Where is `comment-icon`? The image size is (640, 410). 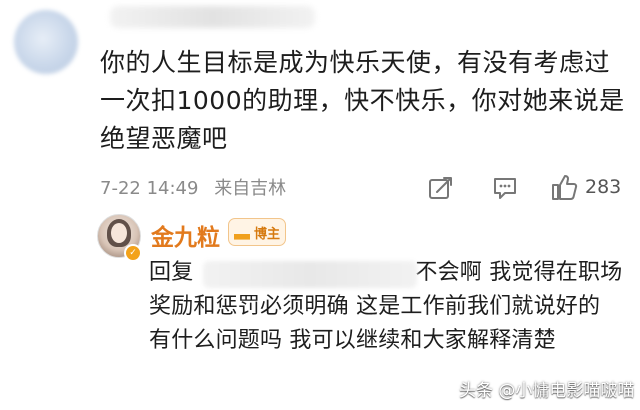 comment-icon is located at coordinates (505, 188).